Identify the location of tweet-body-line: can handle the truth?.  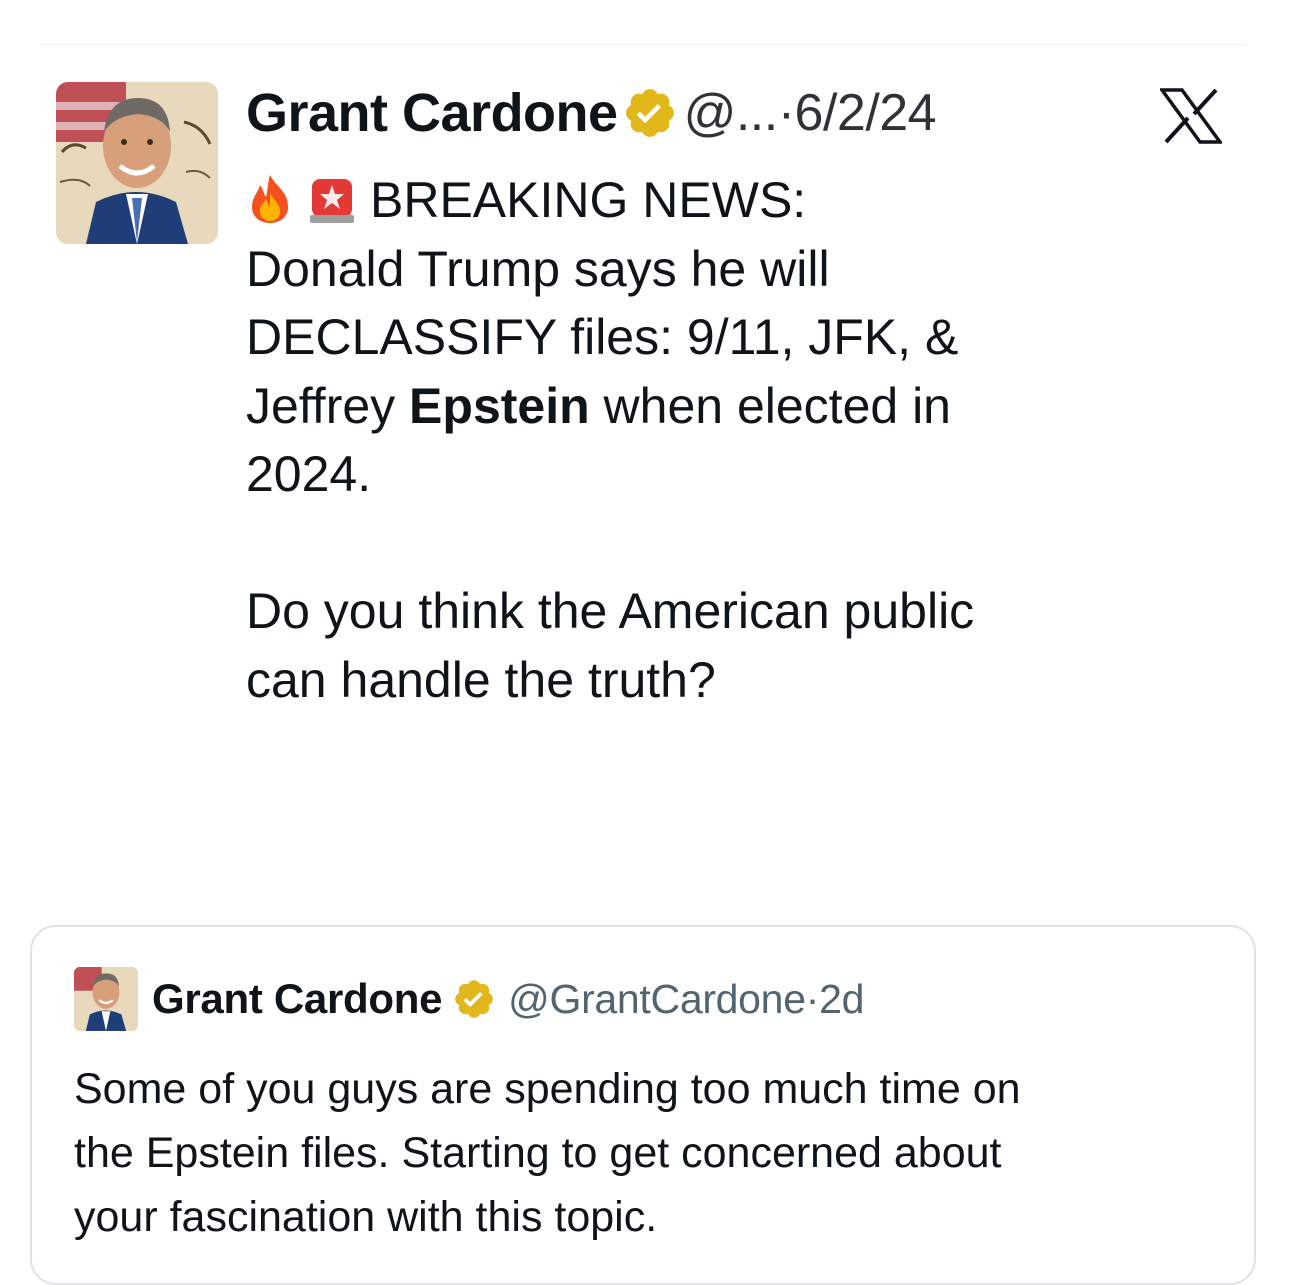
(481, 679).